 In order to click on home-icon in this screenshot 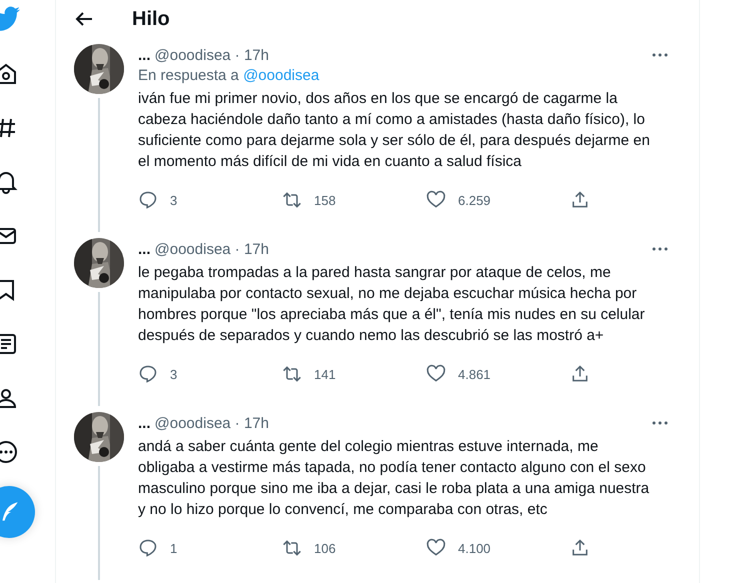, I will do `click(9, 74)`.